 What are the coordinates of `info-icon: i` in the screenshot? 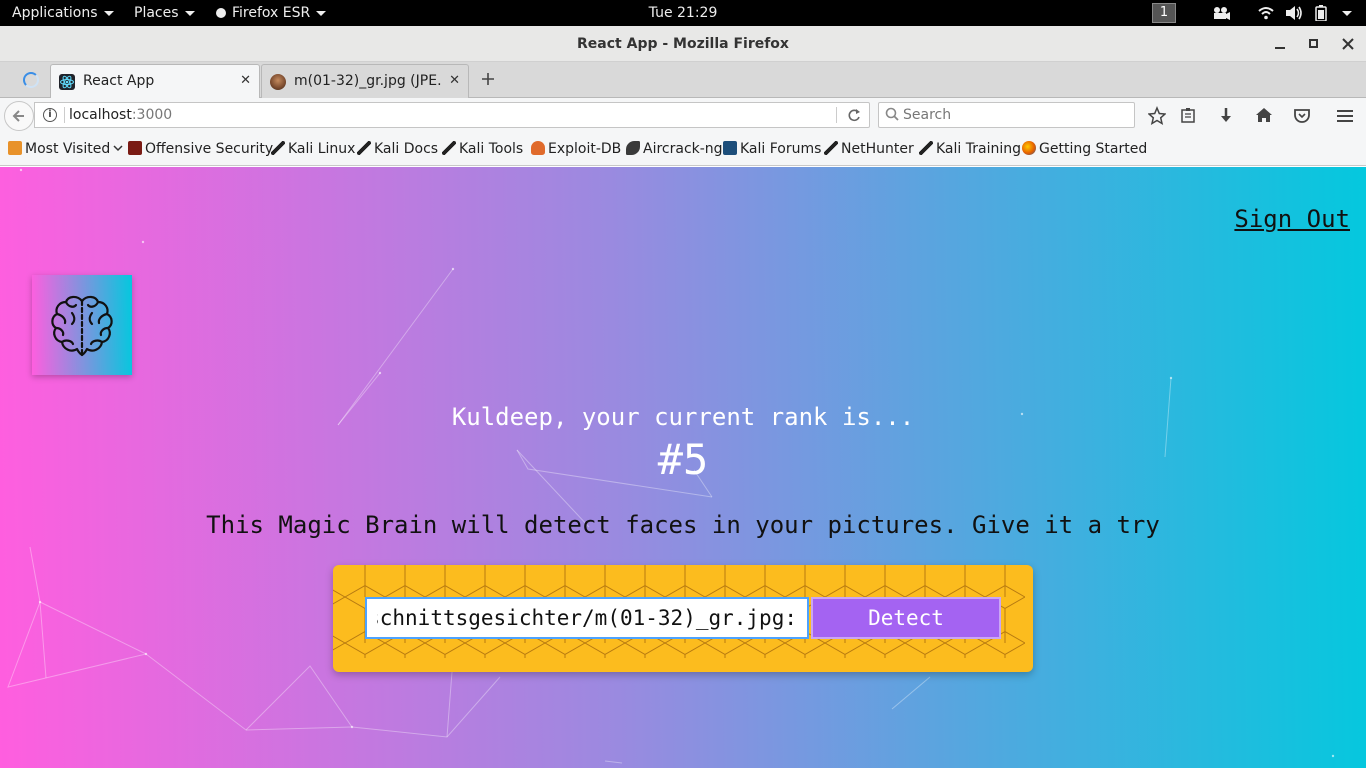 It's located at (50, 115).